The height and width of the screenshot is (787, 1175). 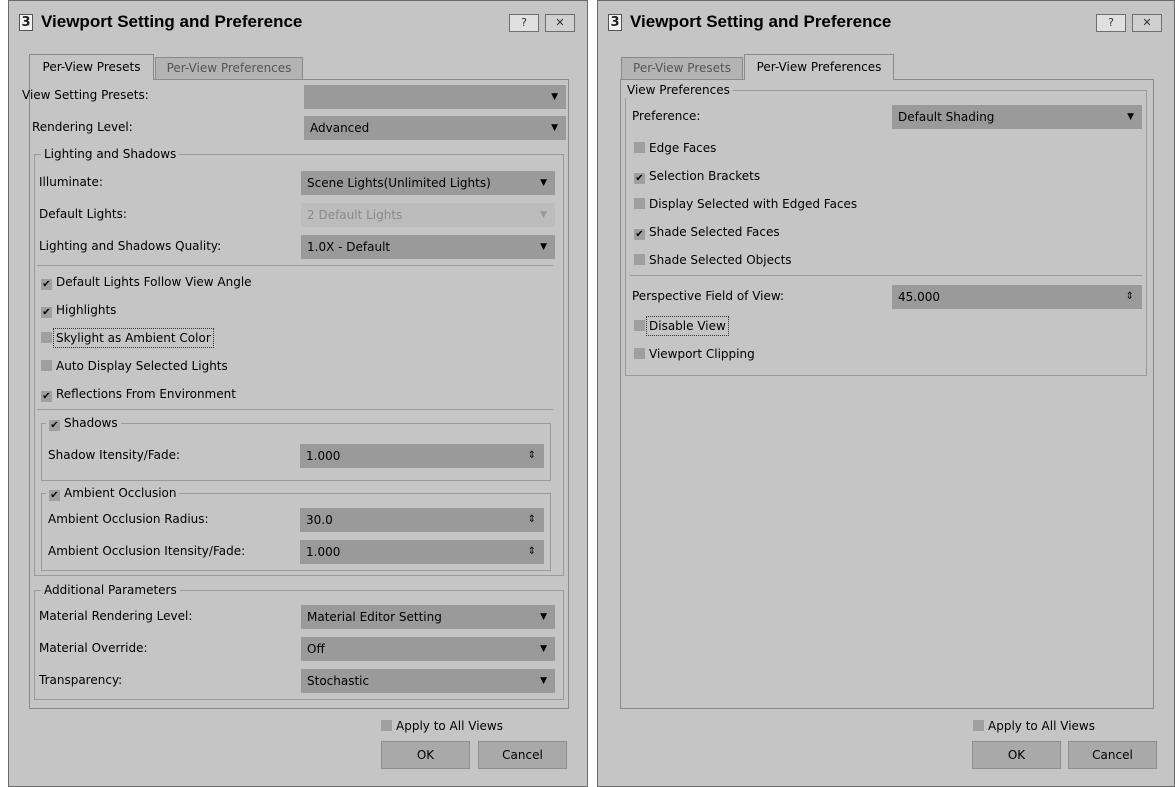 What do you see at coordinates (85, 95) in the screenshot?
I see `view-setting-presets-label: View Setting Presets:` at bounding box center [85, 95].